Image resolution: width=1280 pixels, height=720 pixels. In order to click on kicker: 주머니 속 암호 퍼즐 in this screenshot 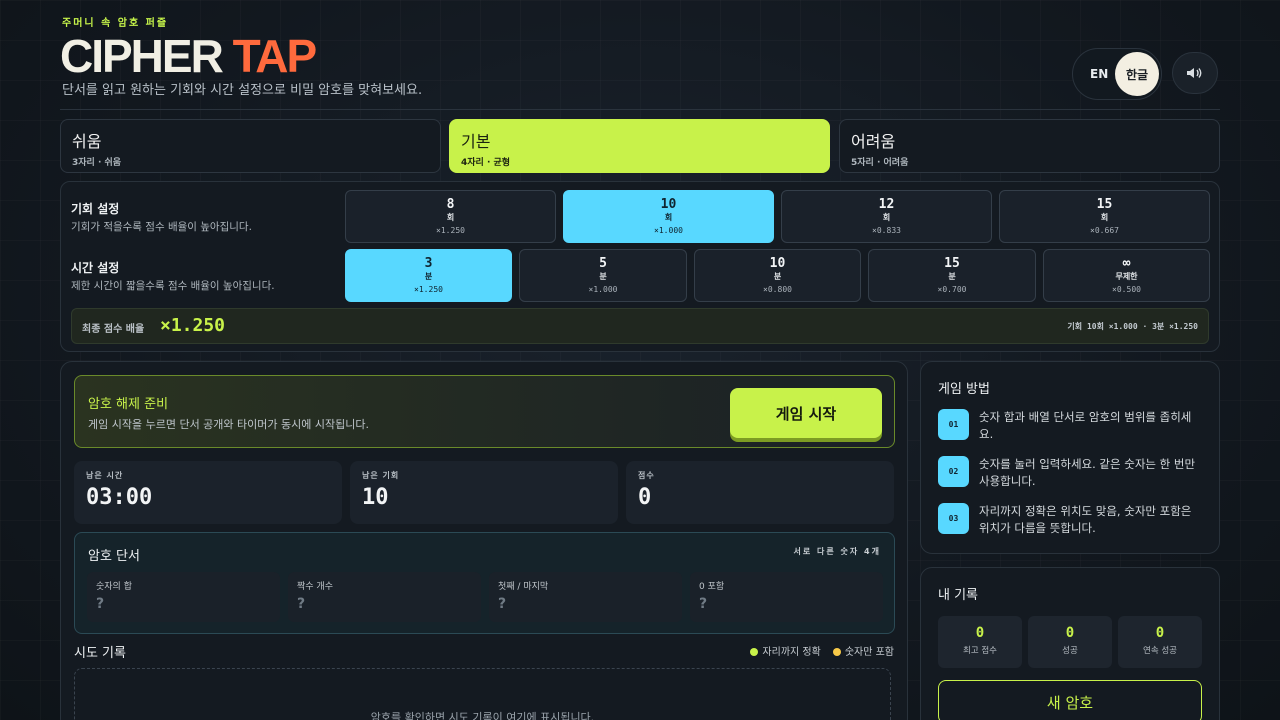, I will do `click(115, 23)`.